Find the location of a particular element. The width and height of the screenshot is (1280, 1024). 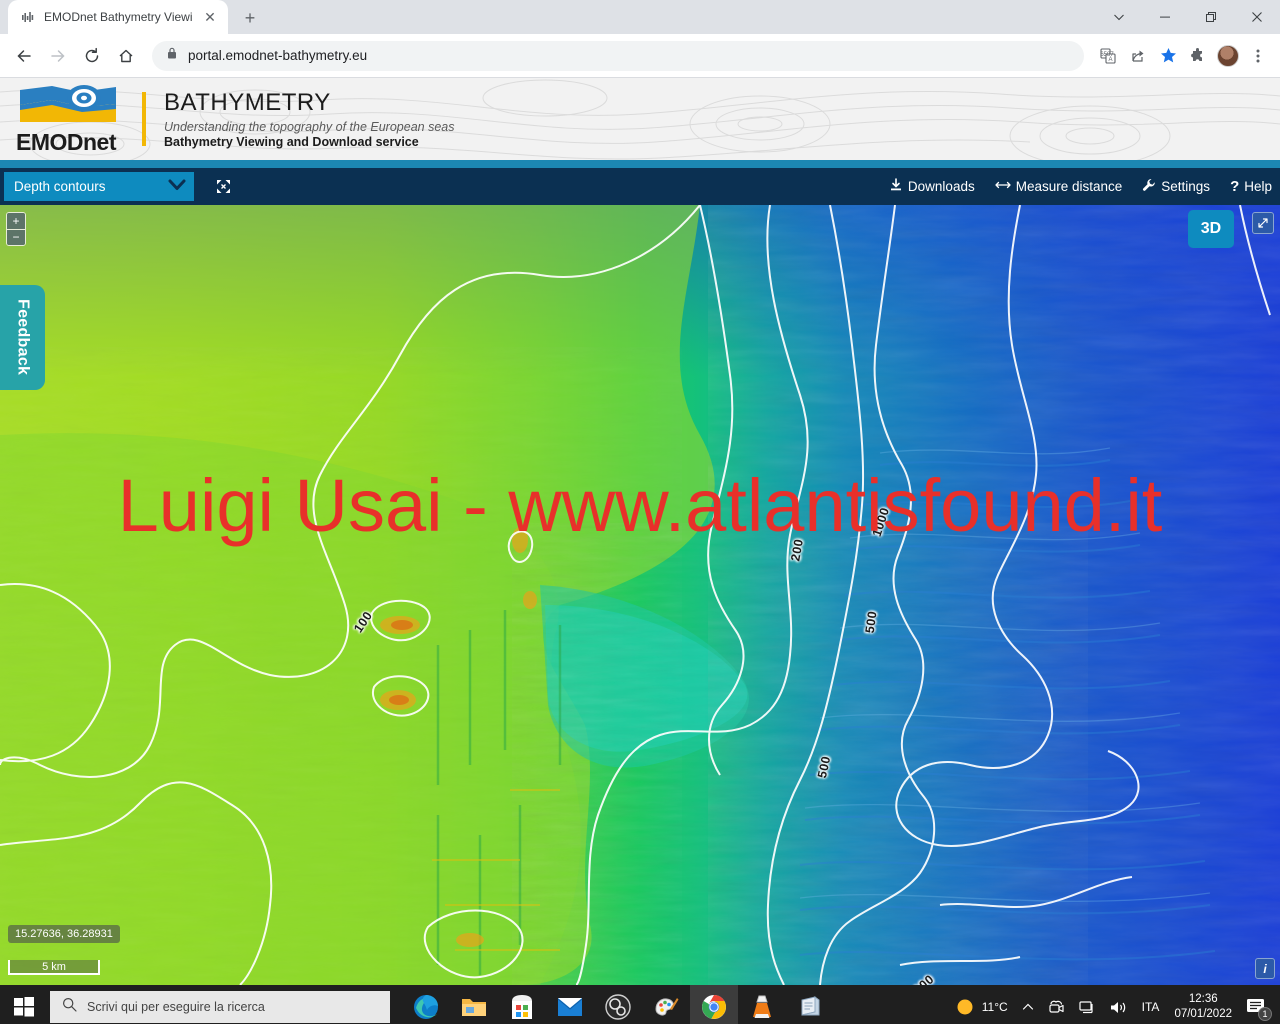

coordinates-readout: 15.27636, 36.28931 is located at coordinates (64, 934).